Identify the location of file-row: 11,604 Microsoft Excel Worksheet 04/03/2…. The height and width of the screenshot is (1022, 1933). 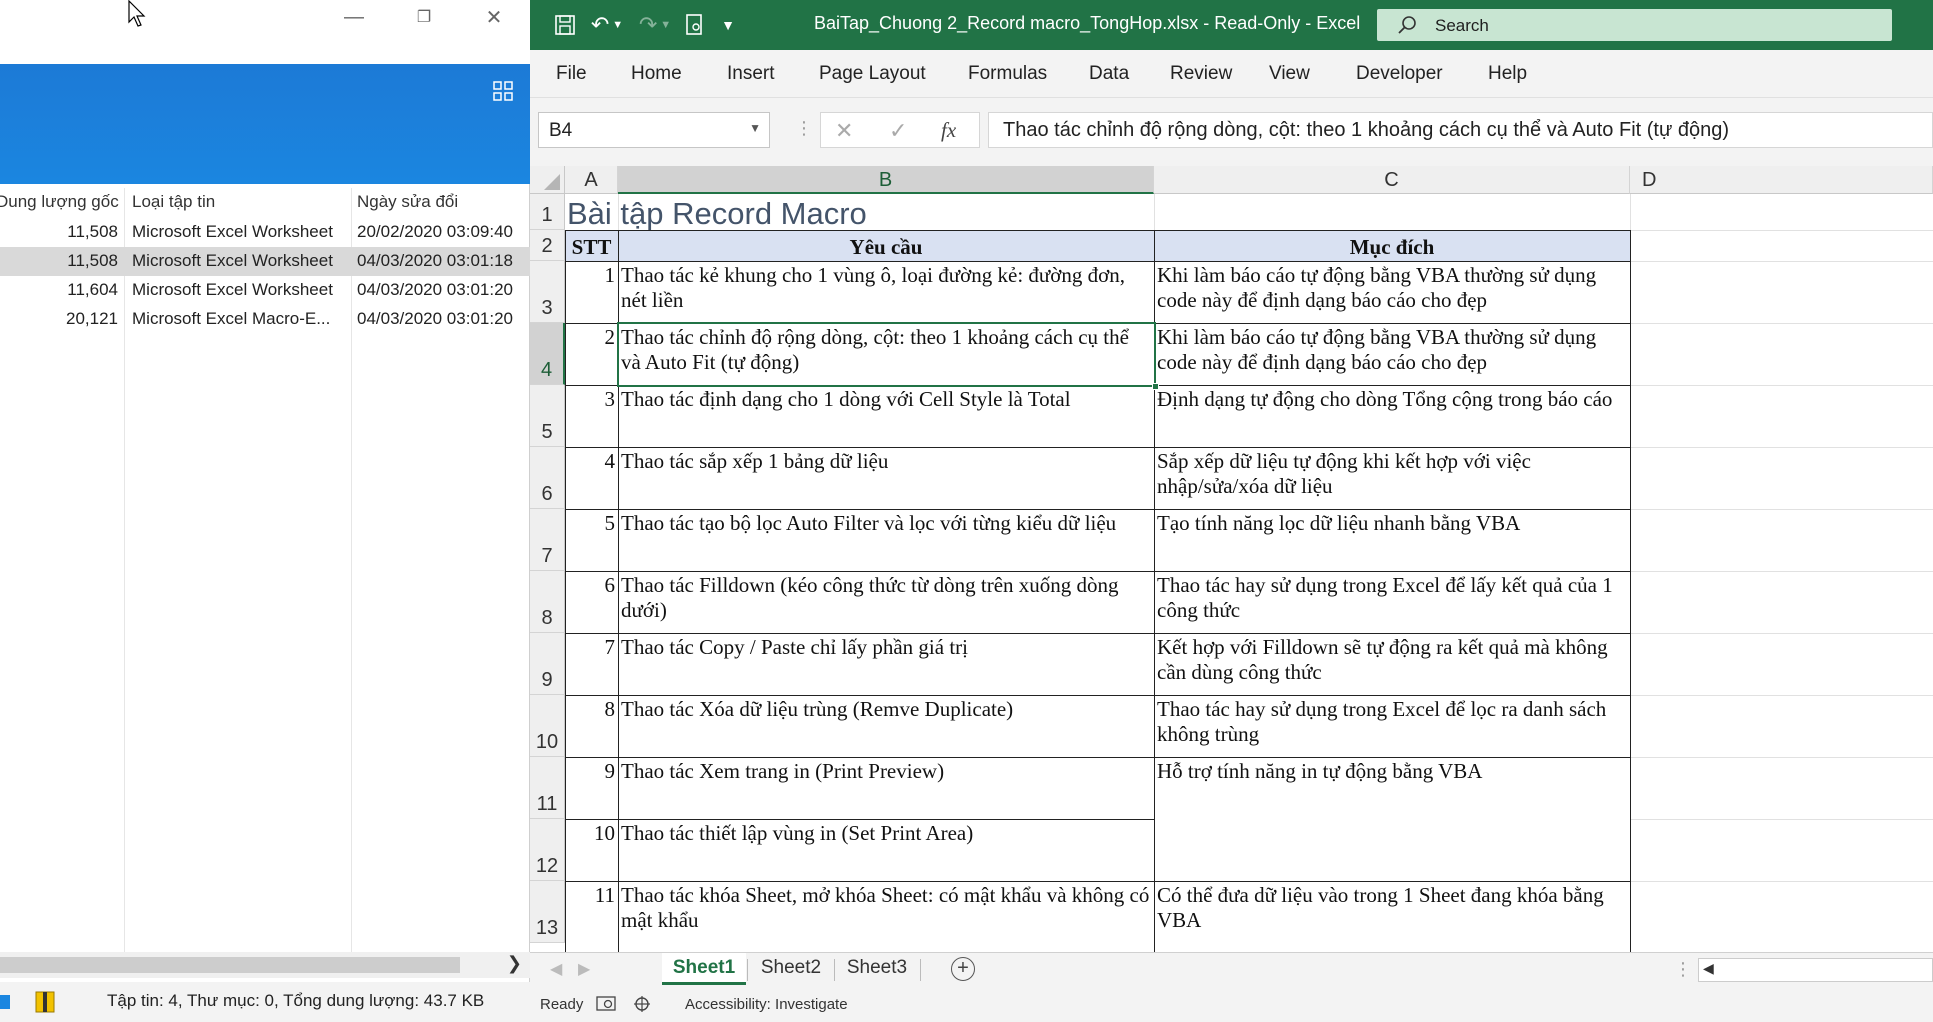
(265, 290).